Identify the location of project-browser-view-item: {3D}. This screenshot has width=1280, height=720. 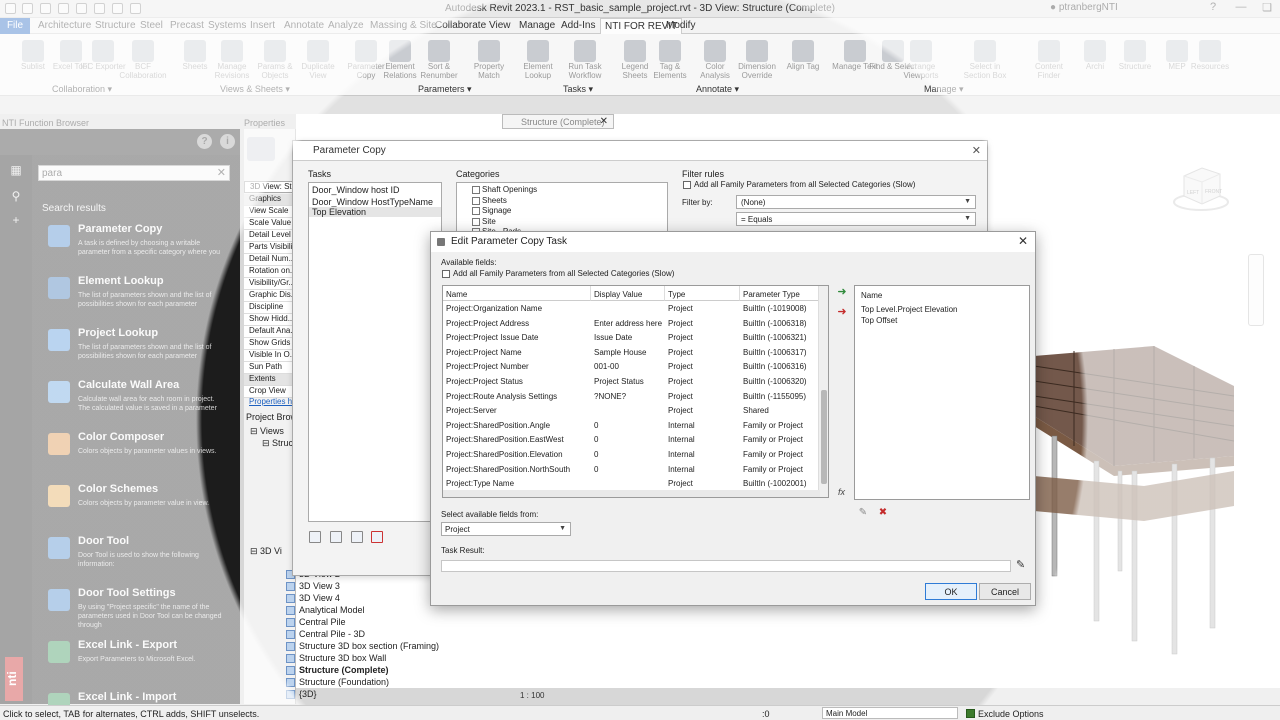
(308, 694).